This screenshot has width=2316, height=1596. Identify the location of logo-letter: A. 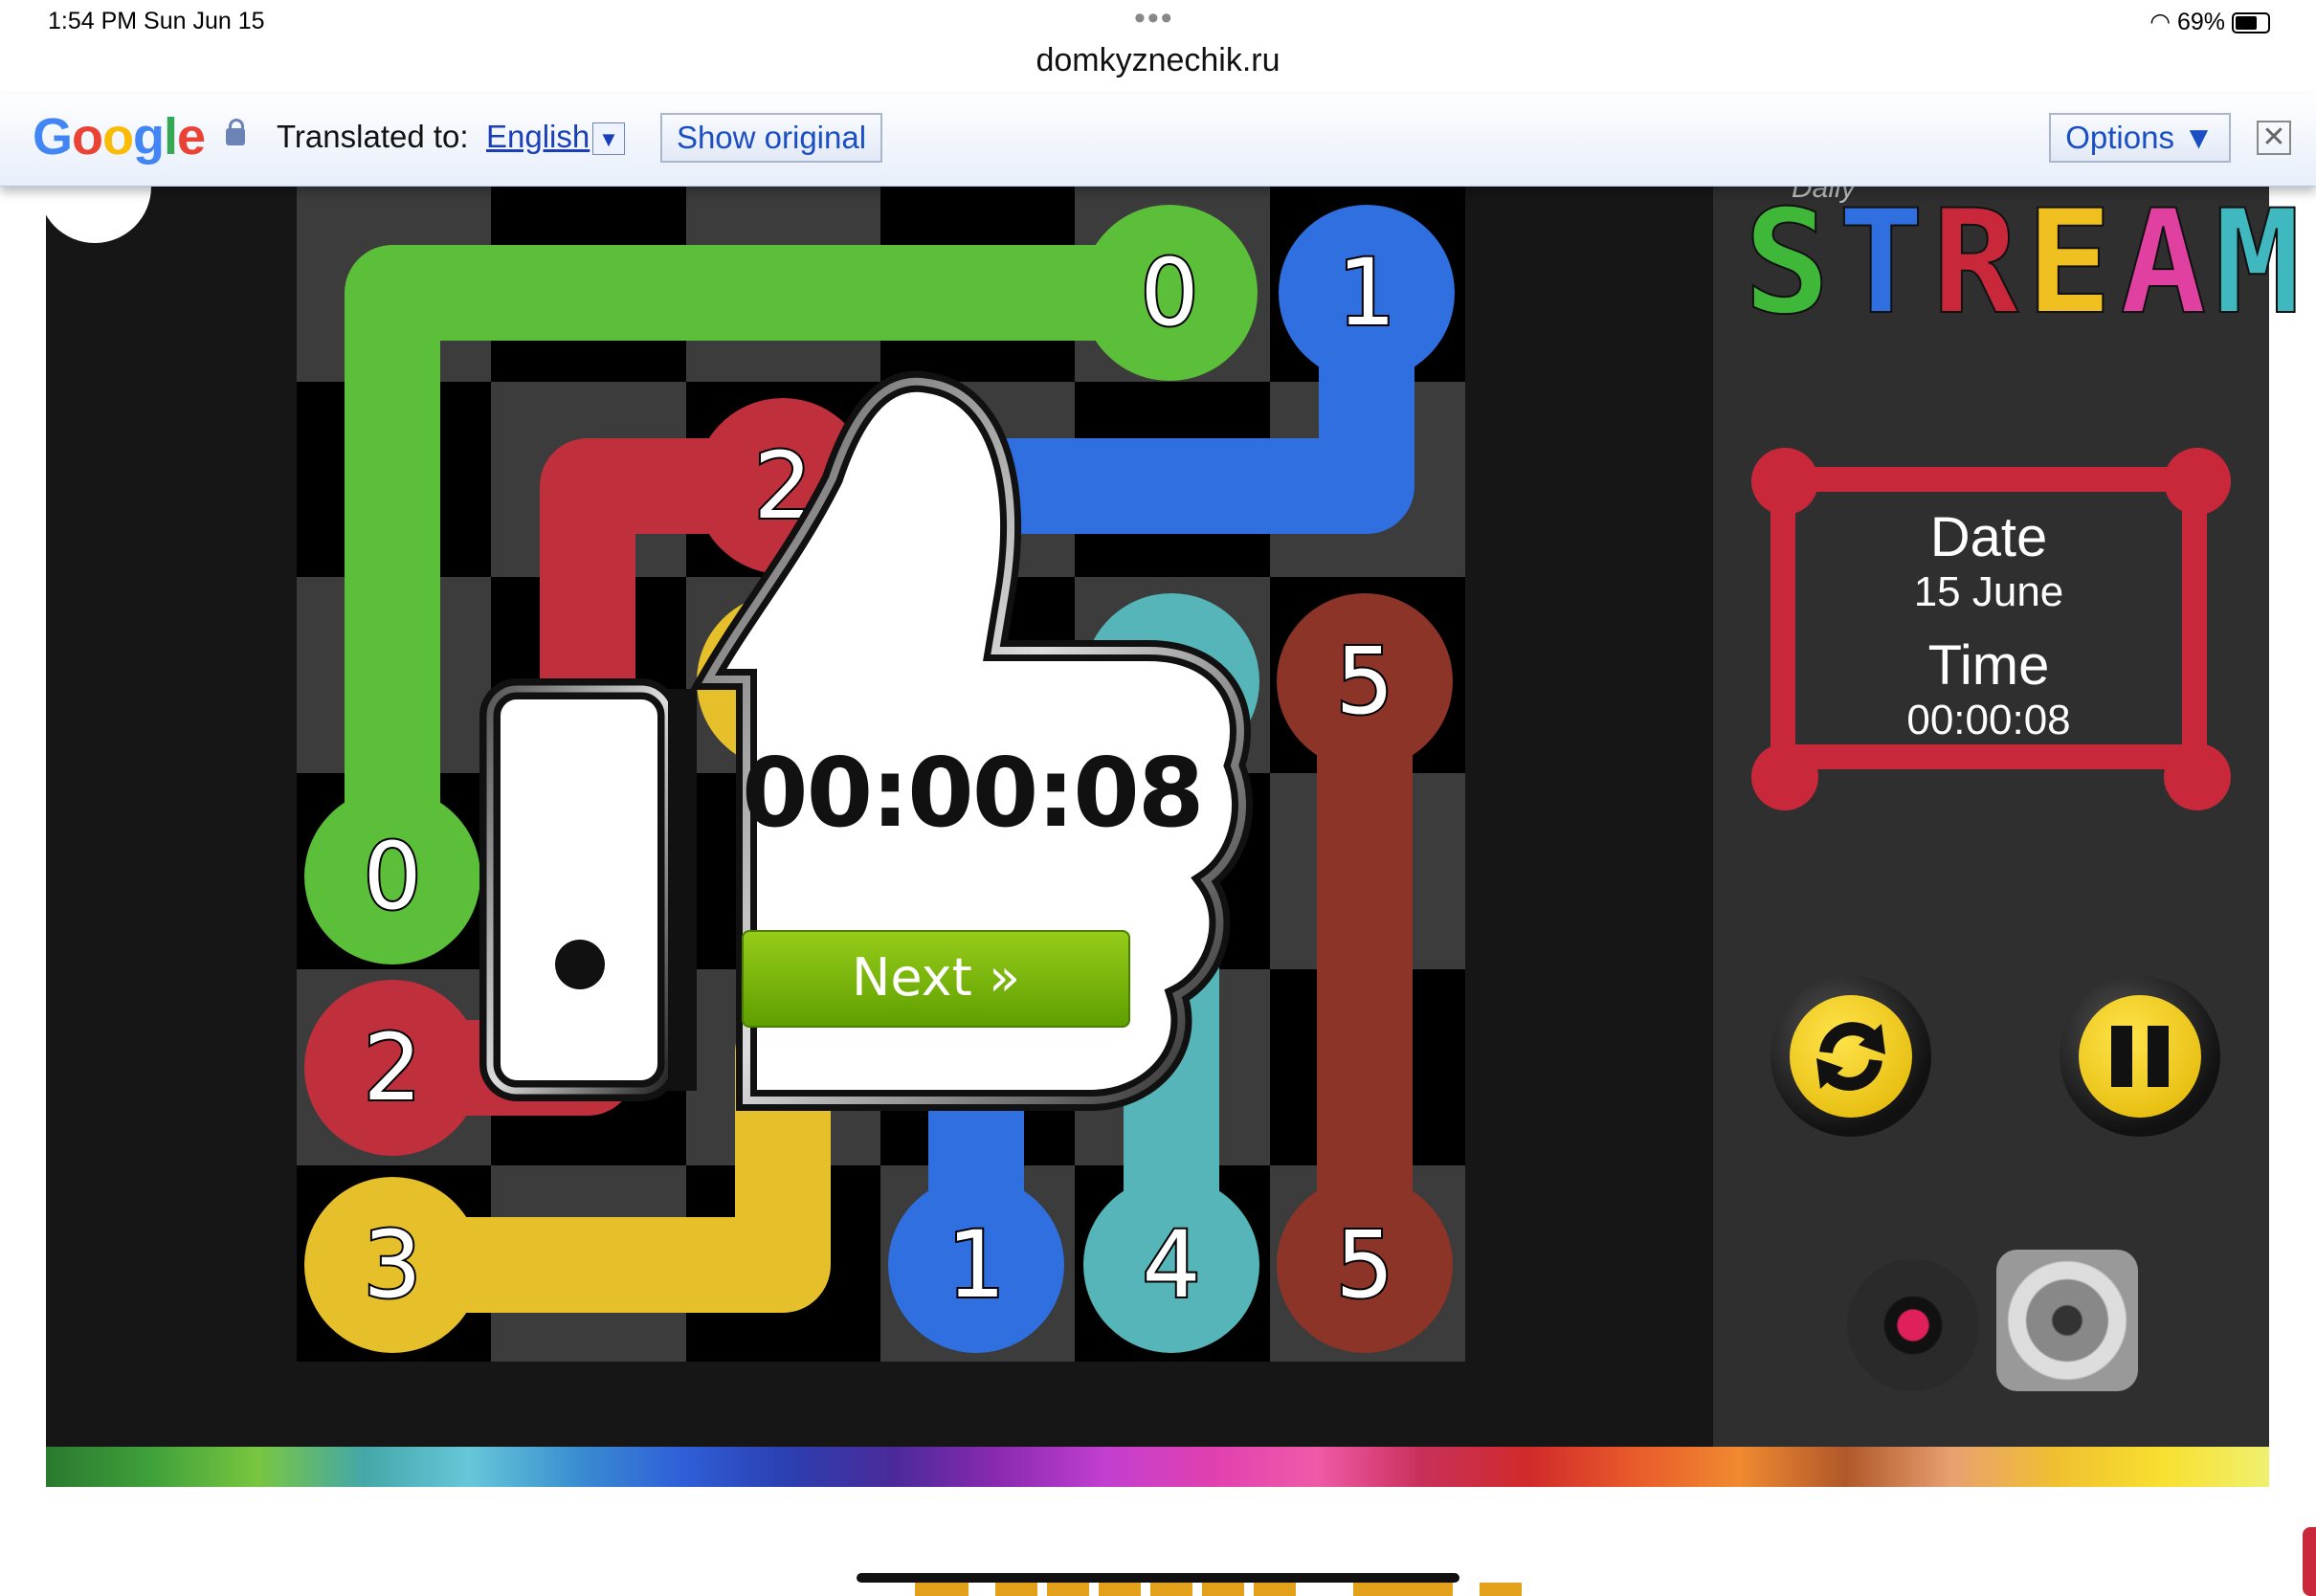
(2167, 263).